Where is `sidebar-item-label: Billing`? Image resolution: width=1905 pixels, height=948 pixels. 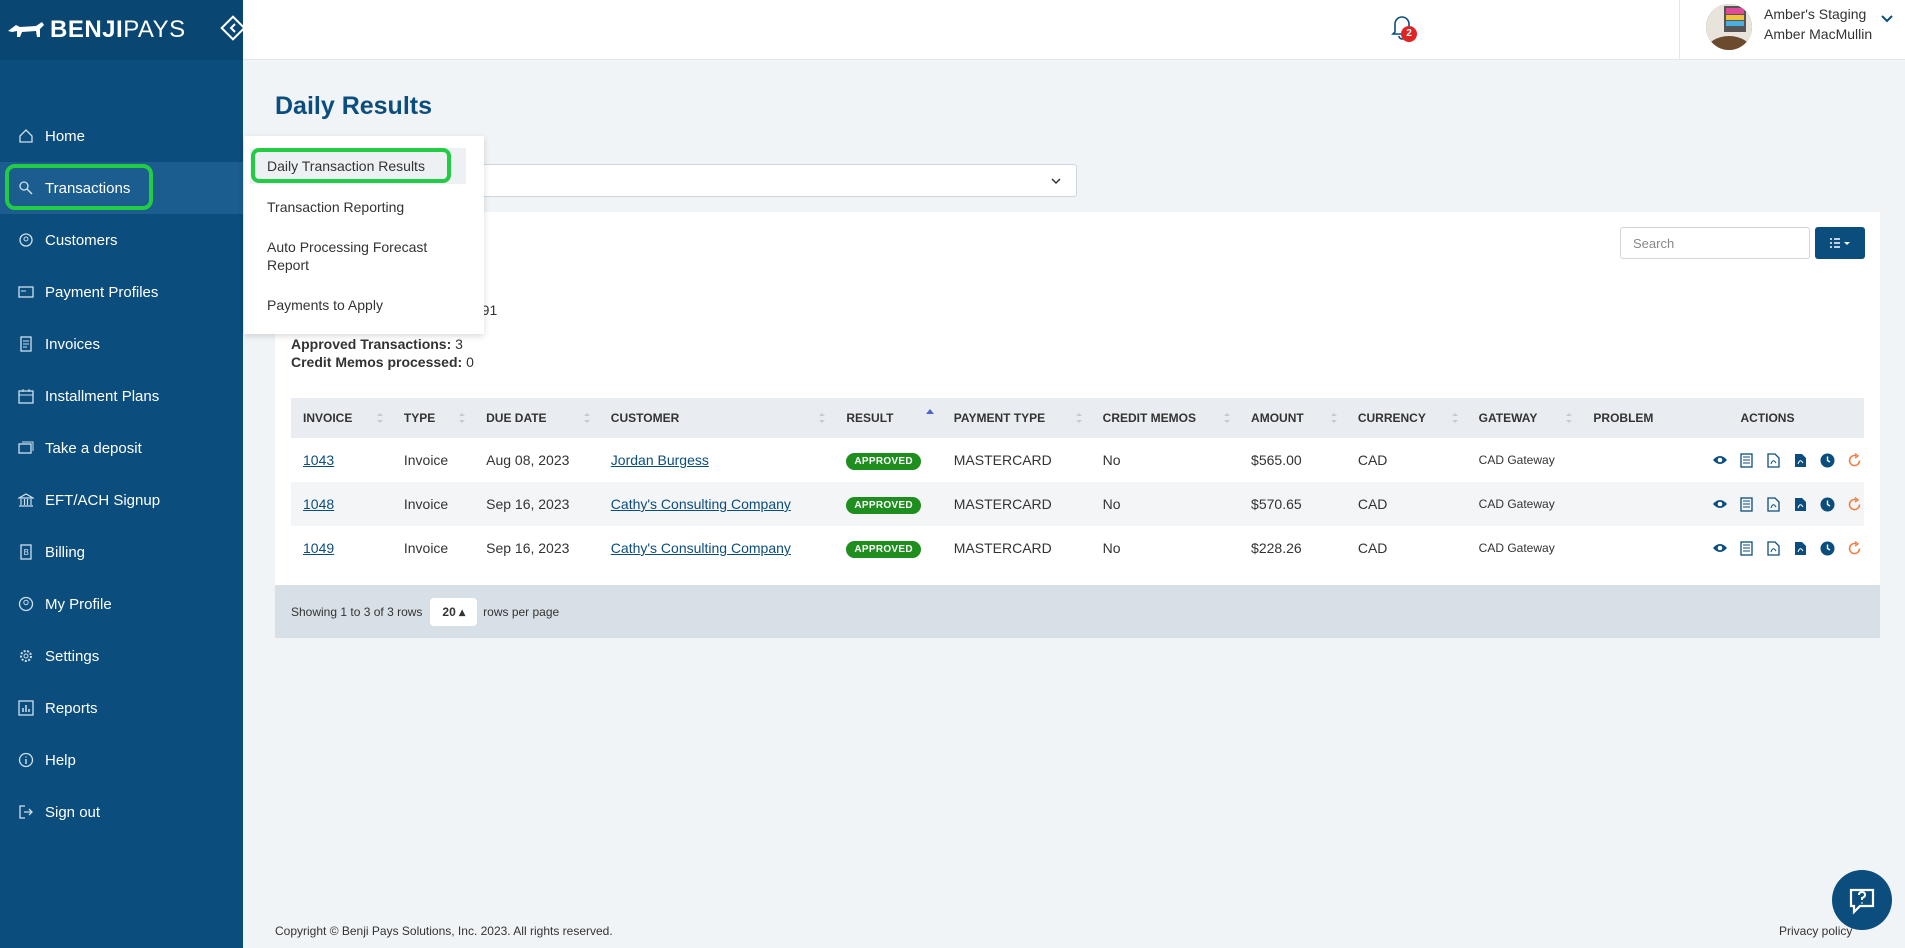 sidebar-item-label: Billing is located at coordinates (65, 552).